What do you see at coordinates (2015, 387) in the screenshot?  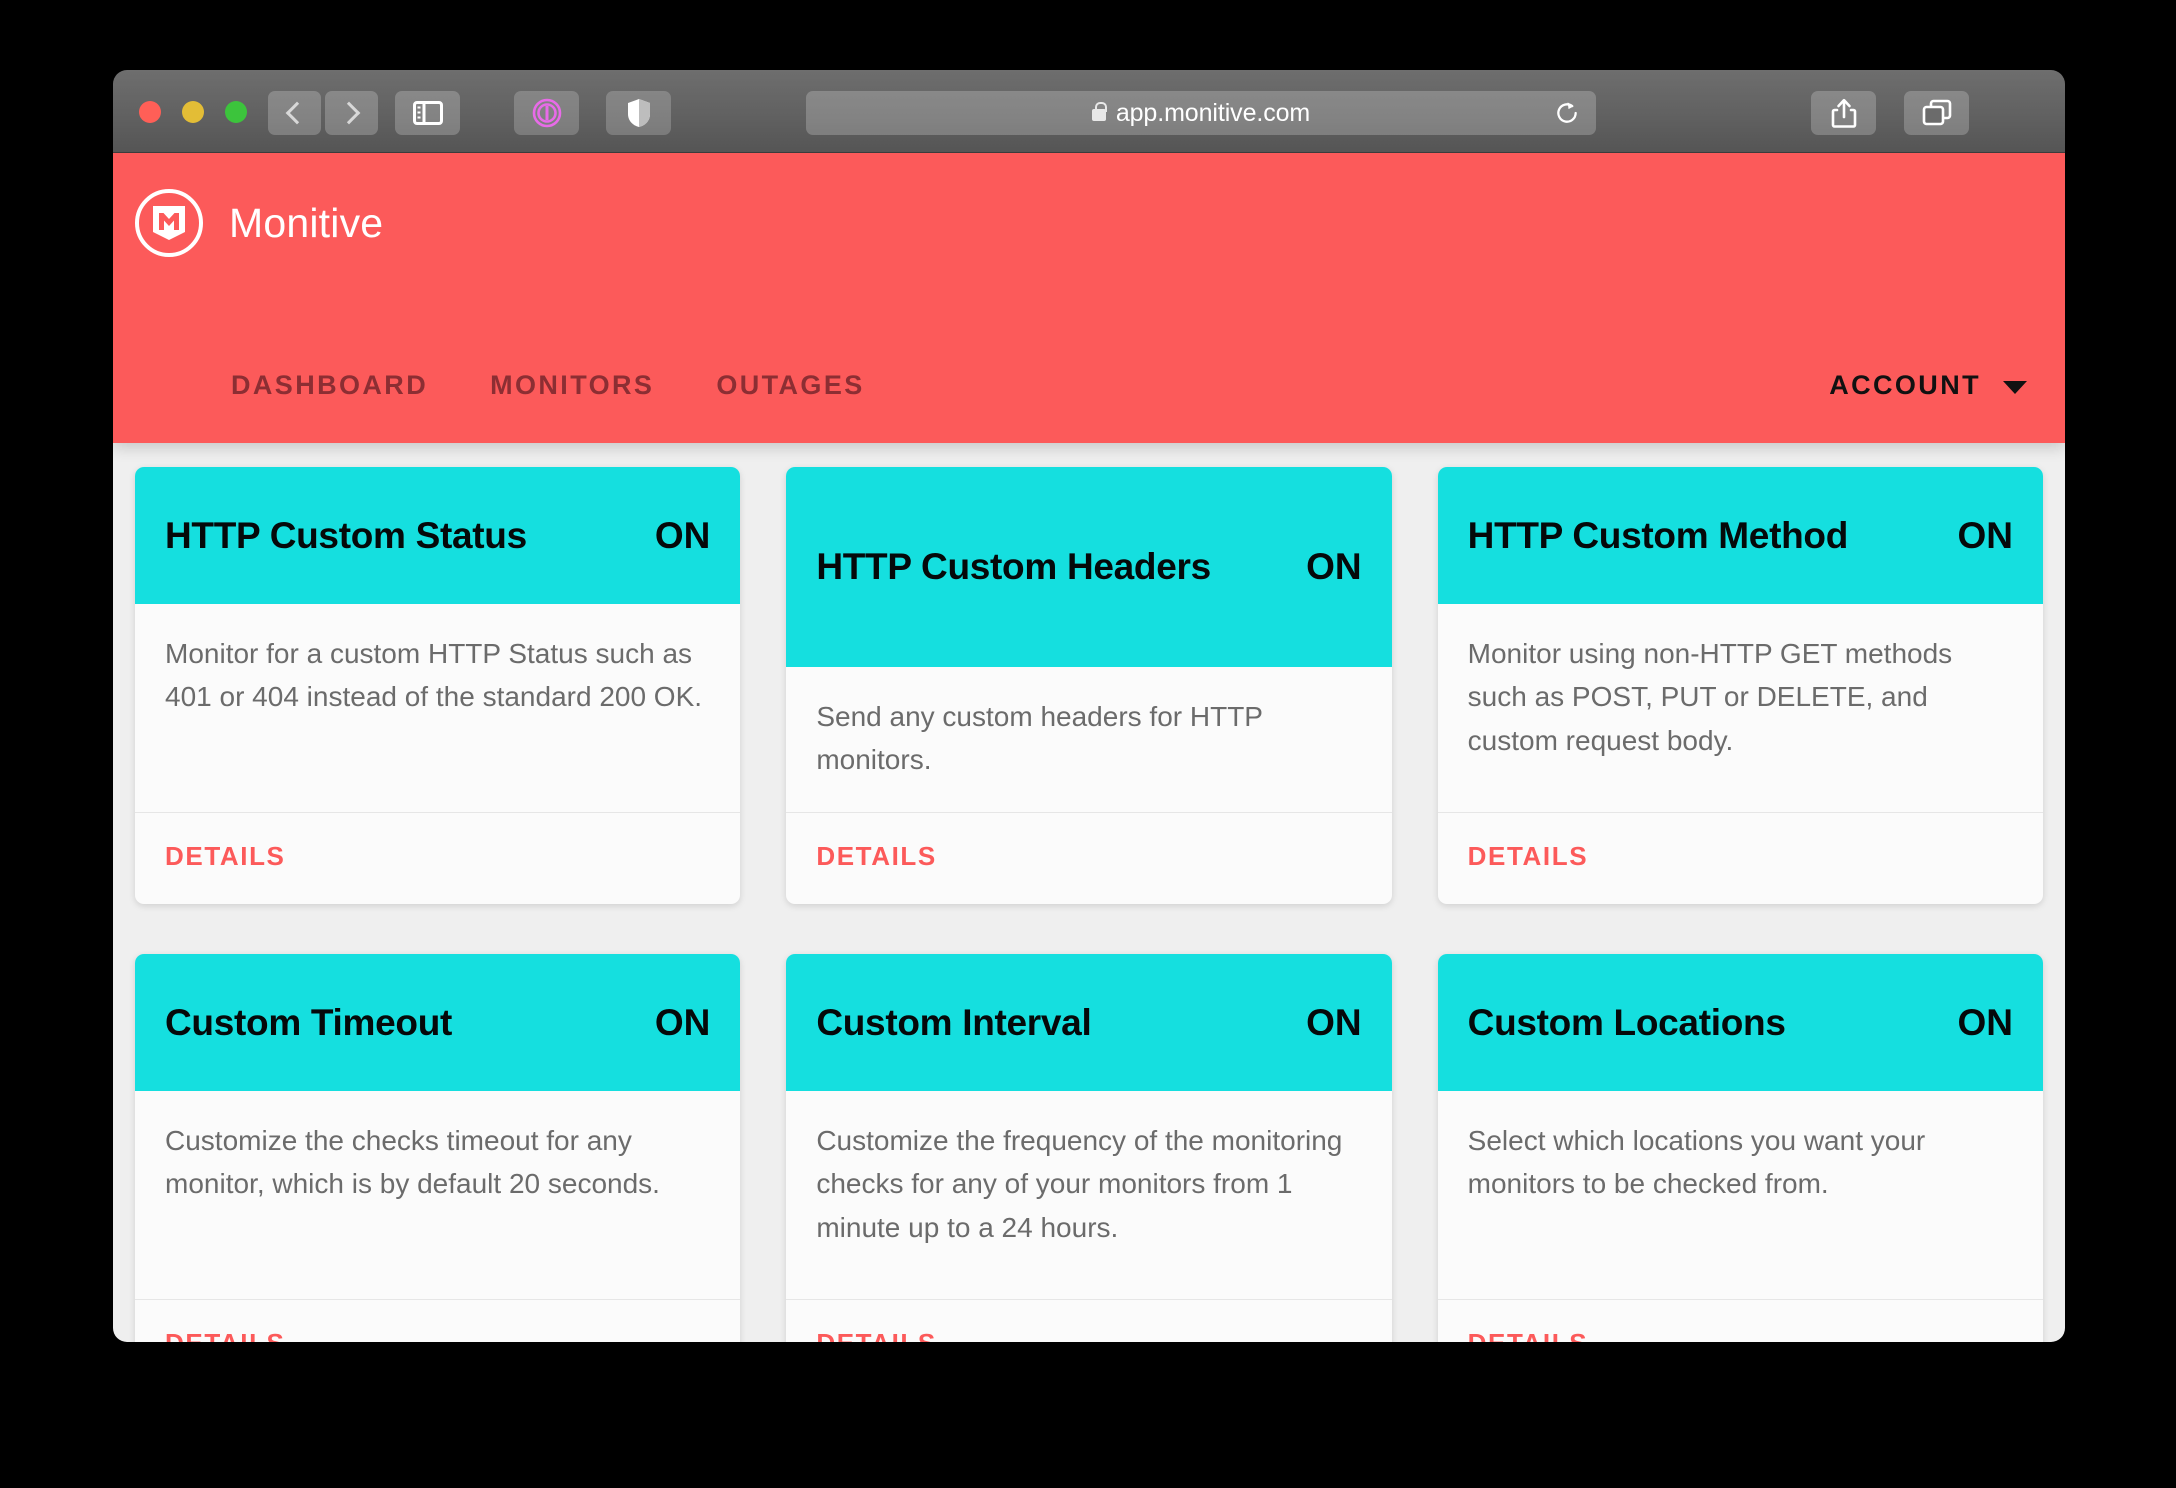 I see `chevron-down-icon` at bounding box center [2015, 387].